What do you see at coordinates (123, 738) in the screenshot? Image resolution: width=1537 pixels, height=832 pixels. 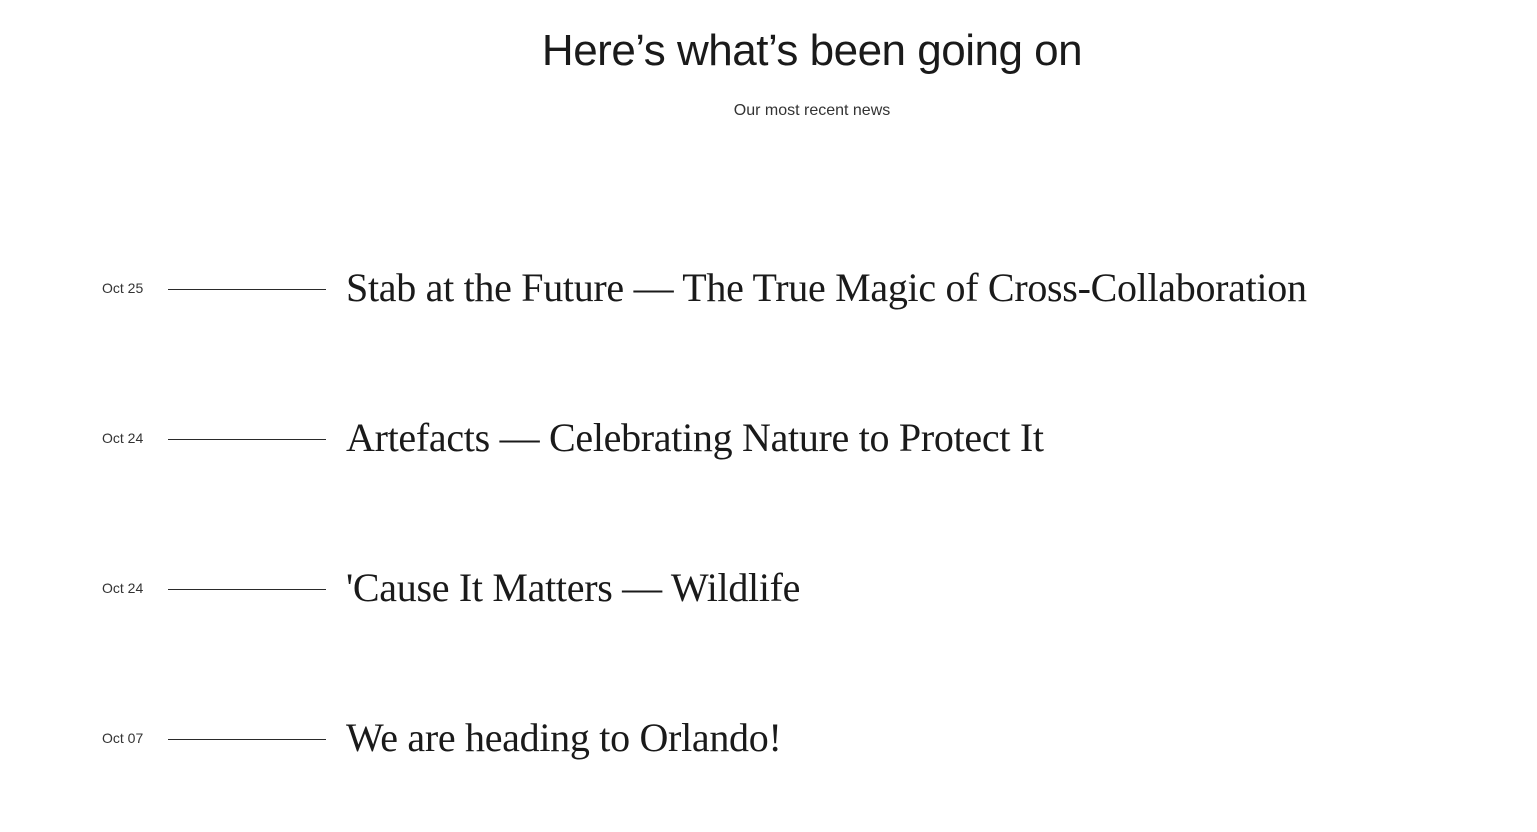 I see `news-date: Oct 07` at bounding box center [123, 738].